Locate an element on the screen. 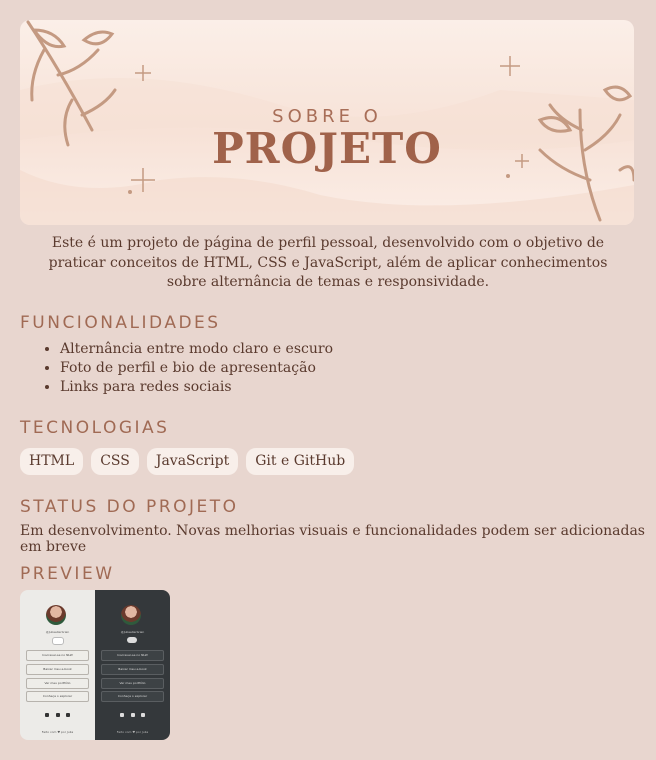 The image size is (656, 760). list-item: Alternância entre modo claro e escuro is located at coordinates (196, 349).